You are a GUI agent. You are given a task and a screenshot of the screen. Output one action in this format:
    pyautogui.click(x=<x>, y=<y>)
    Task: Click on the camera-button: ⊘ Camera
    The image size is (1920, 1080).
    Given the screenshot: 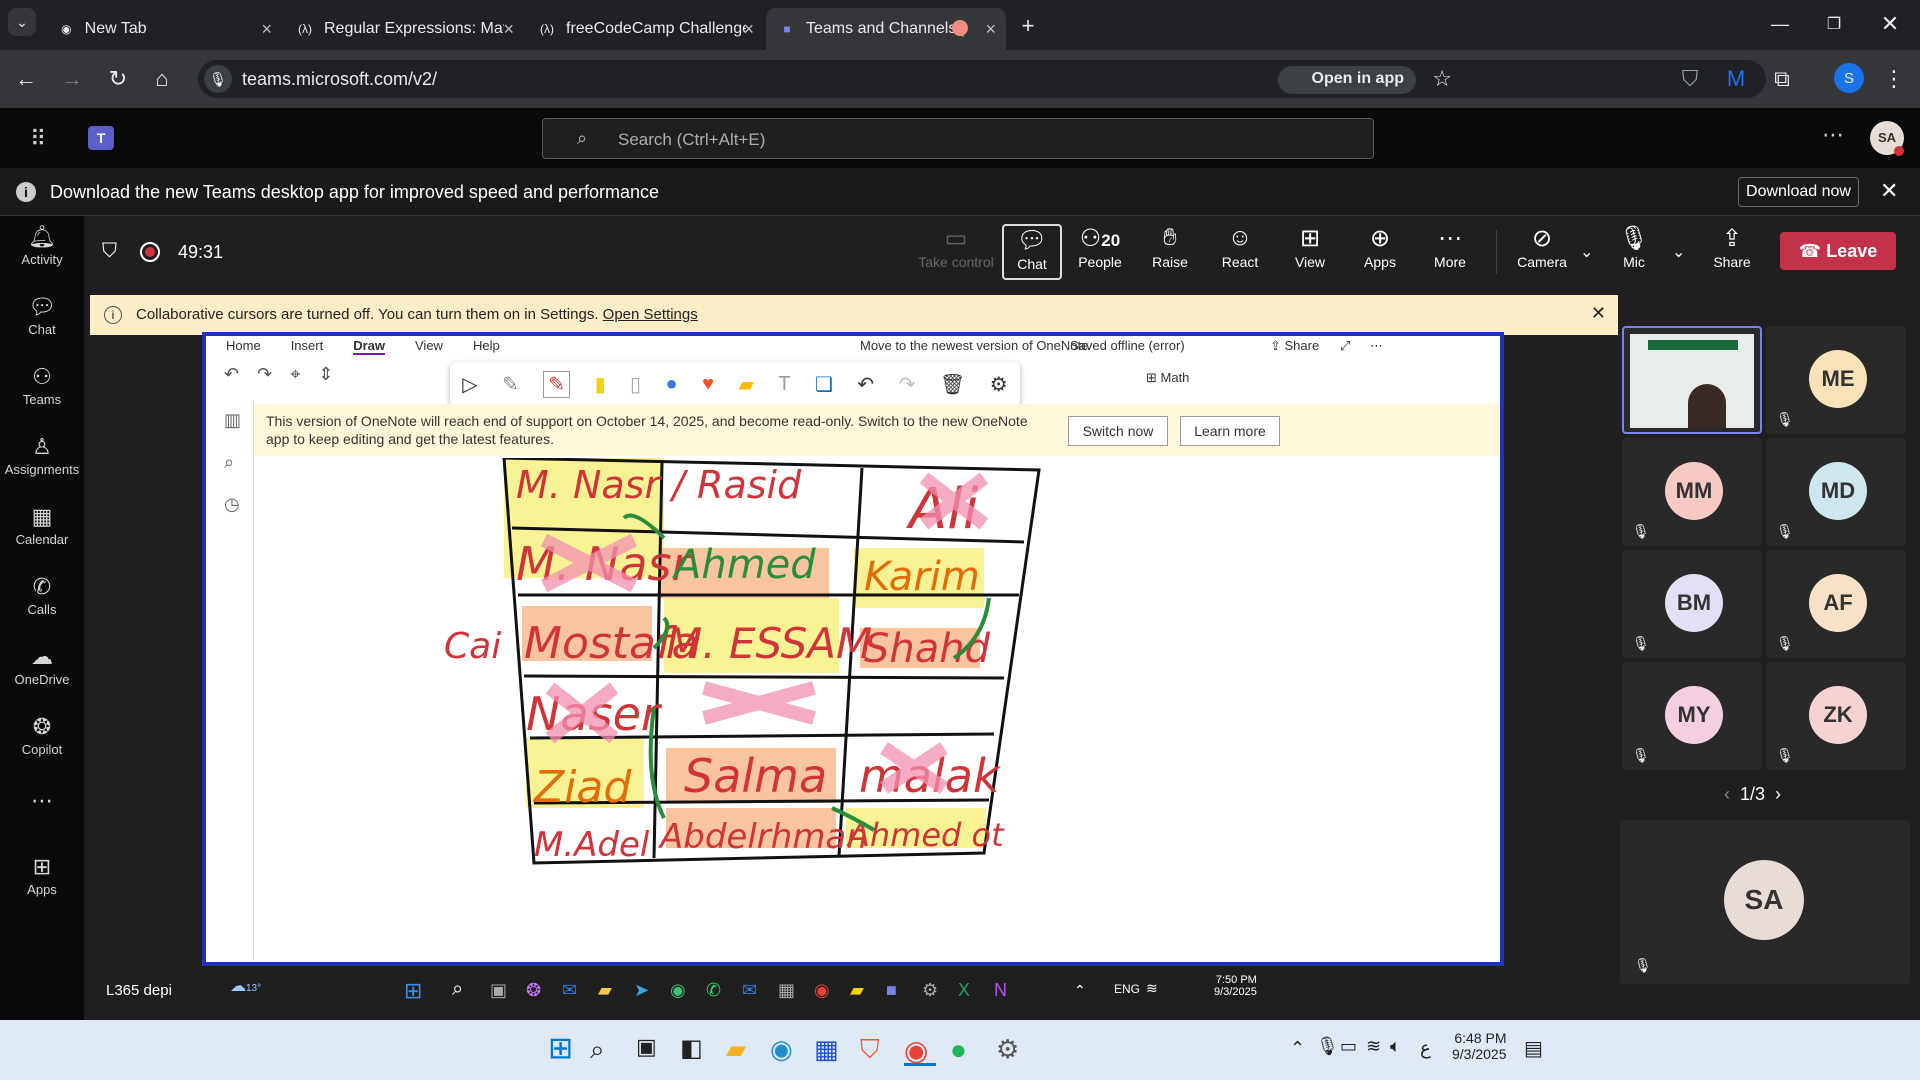 What is the action you would take?
    pyautogui.click(x=1542, y=252)
    